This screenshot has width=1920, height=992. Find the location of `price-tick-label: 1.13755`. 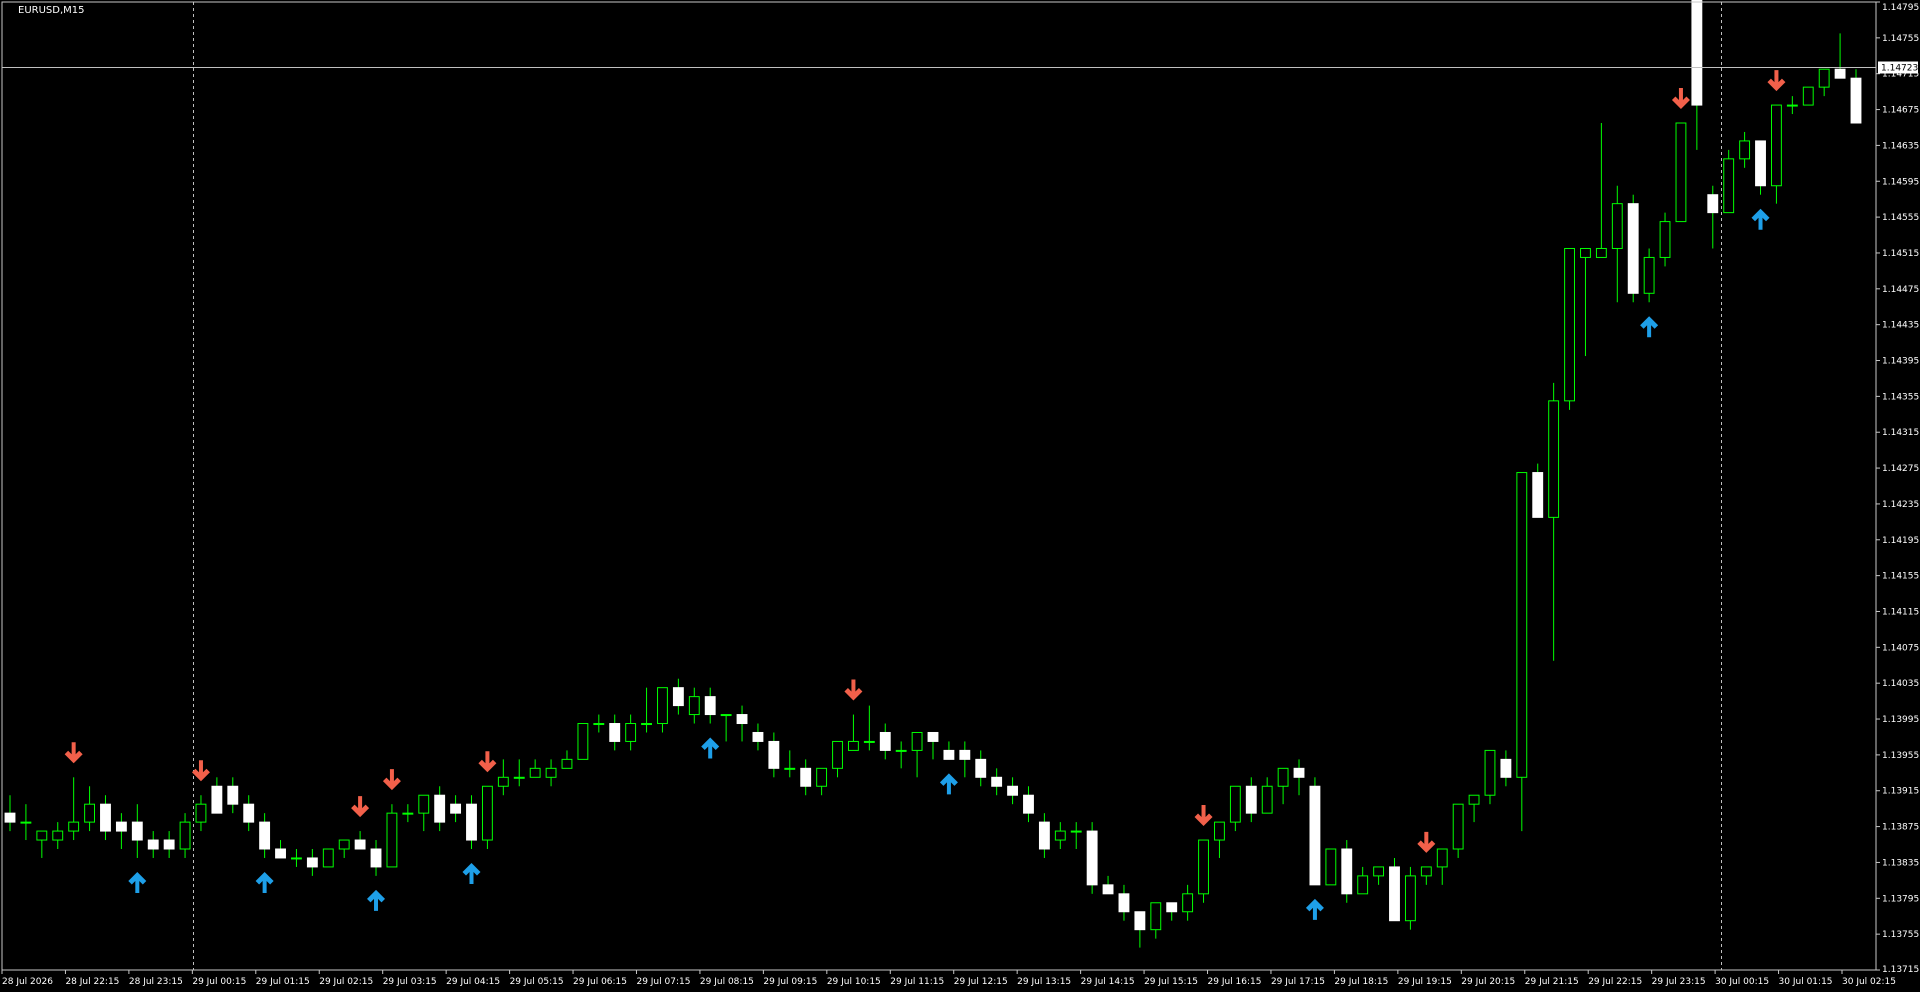

price-tick-label: 1.13755 is located at coordinates (1900, 935).